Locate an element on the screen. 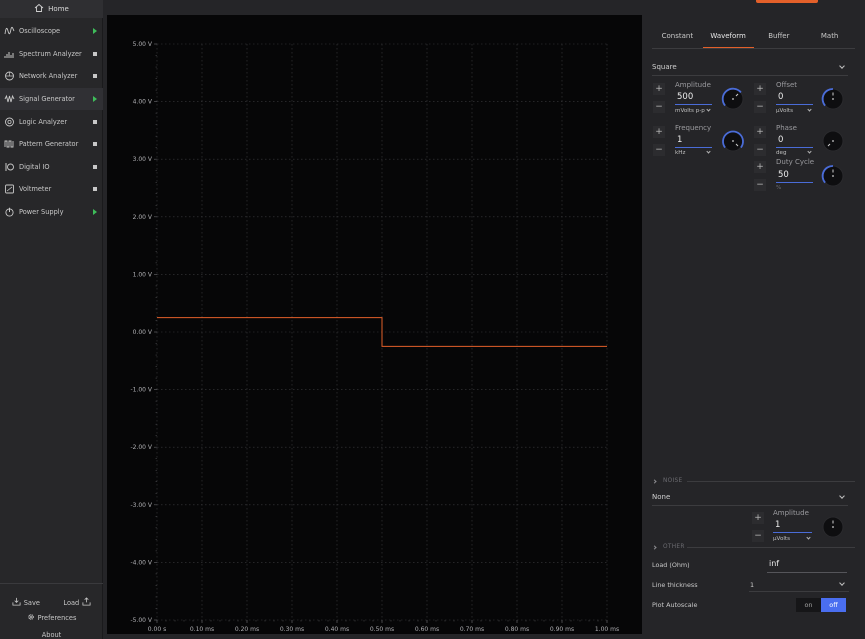  run-indicator is located at coordinates (787, 1).